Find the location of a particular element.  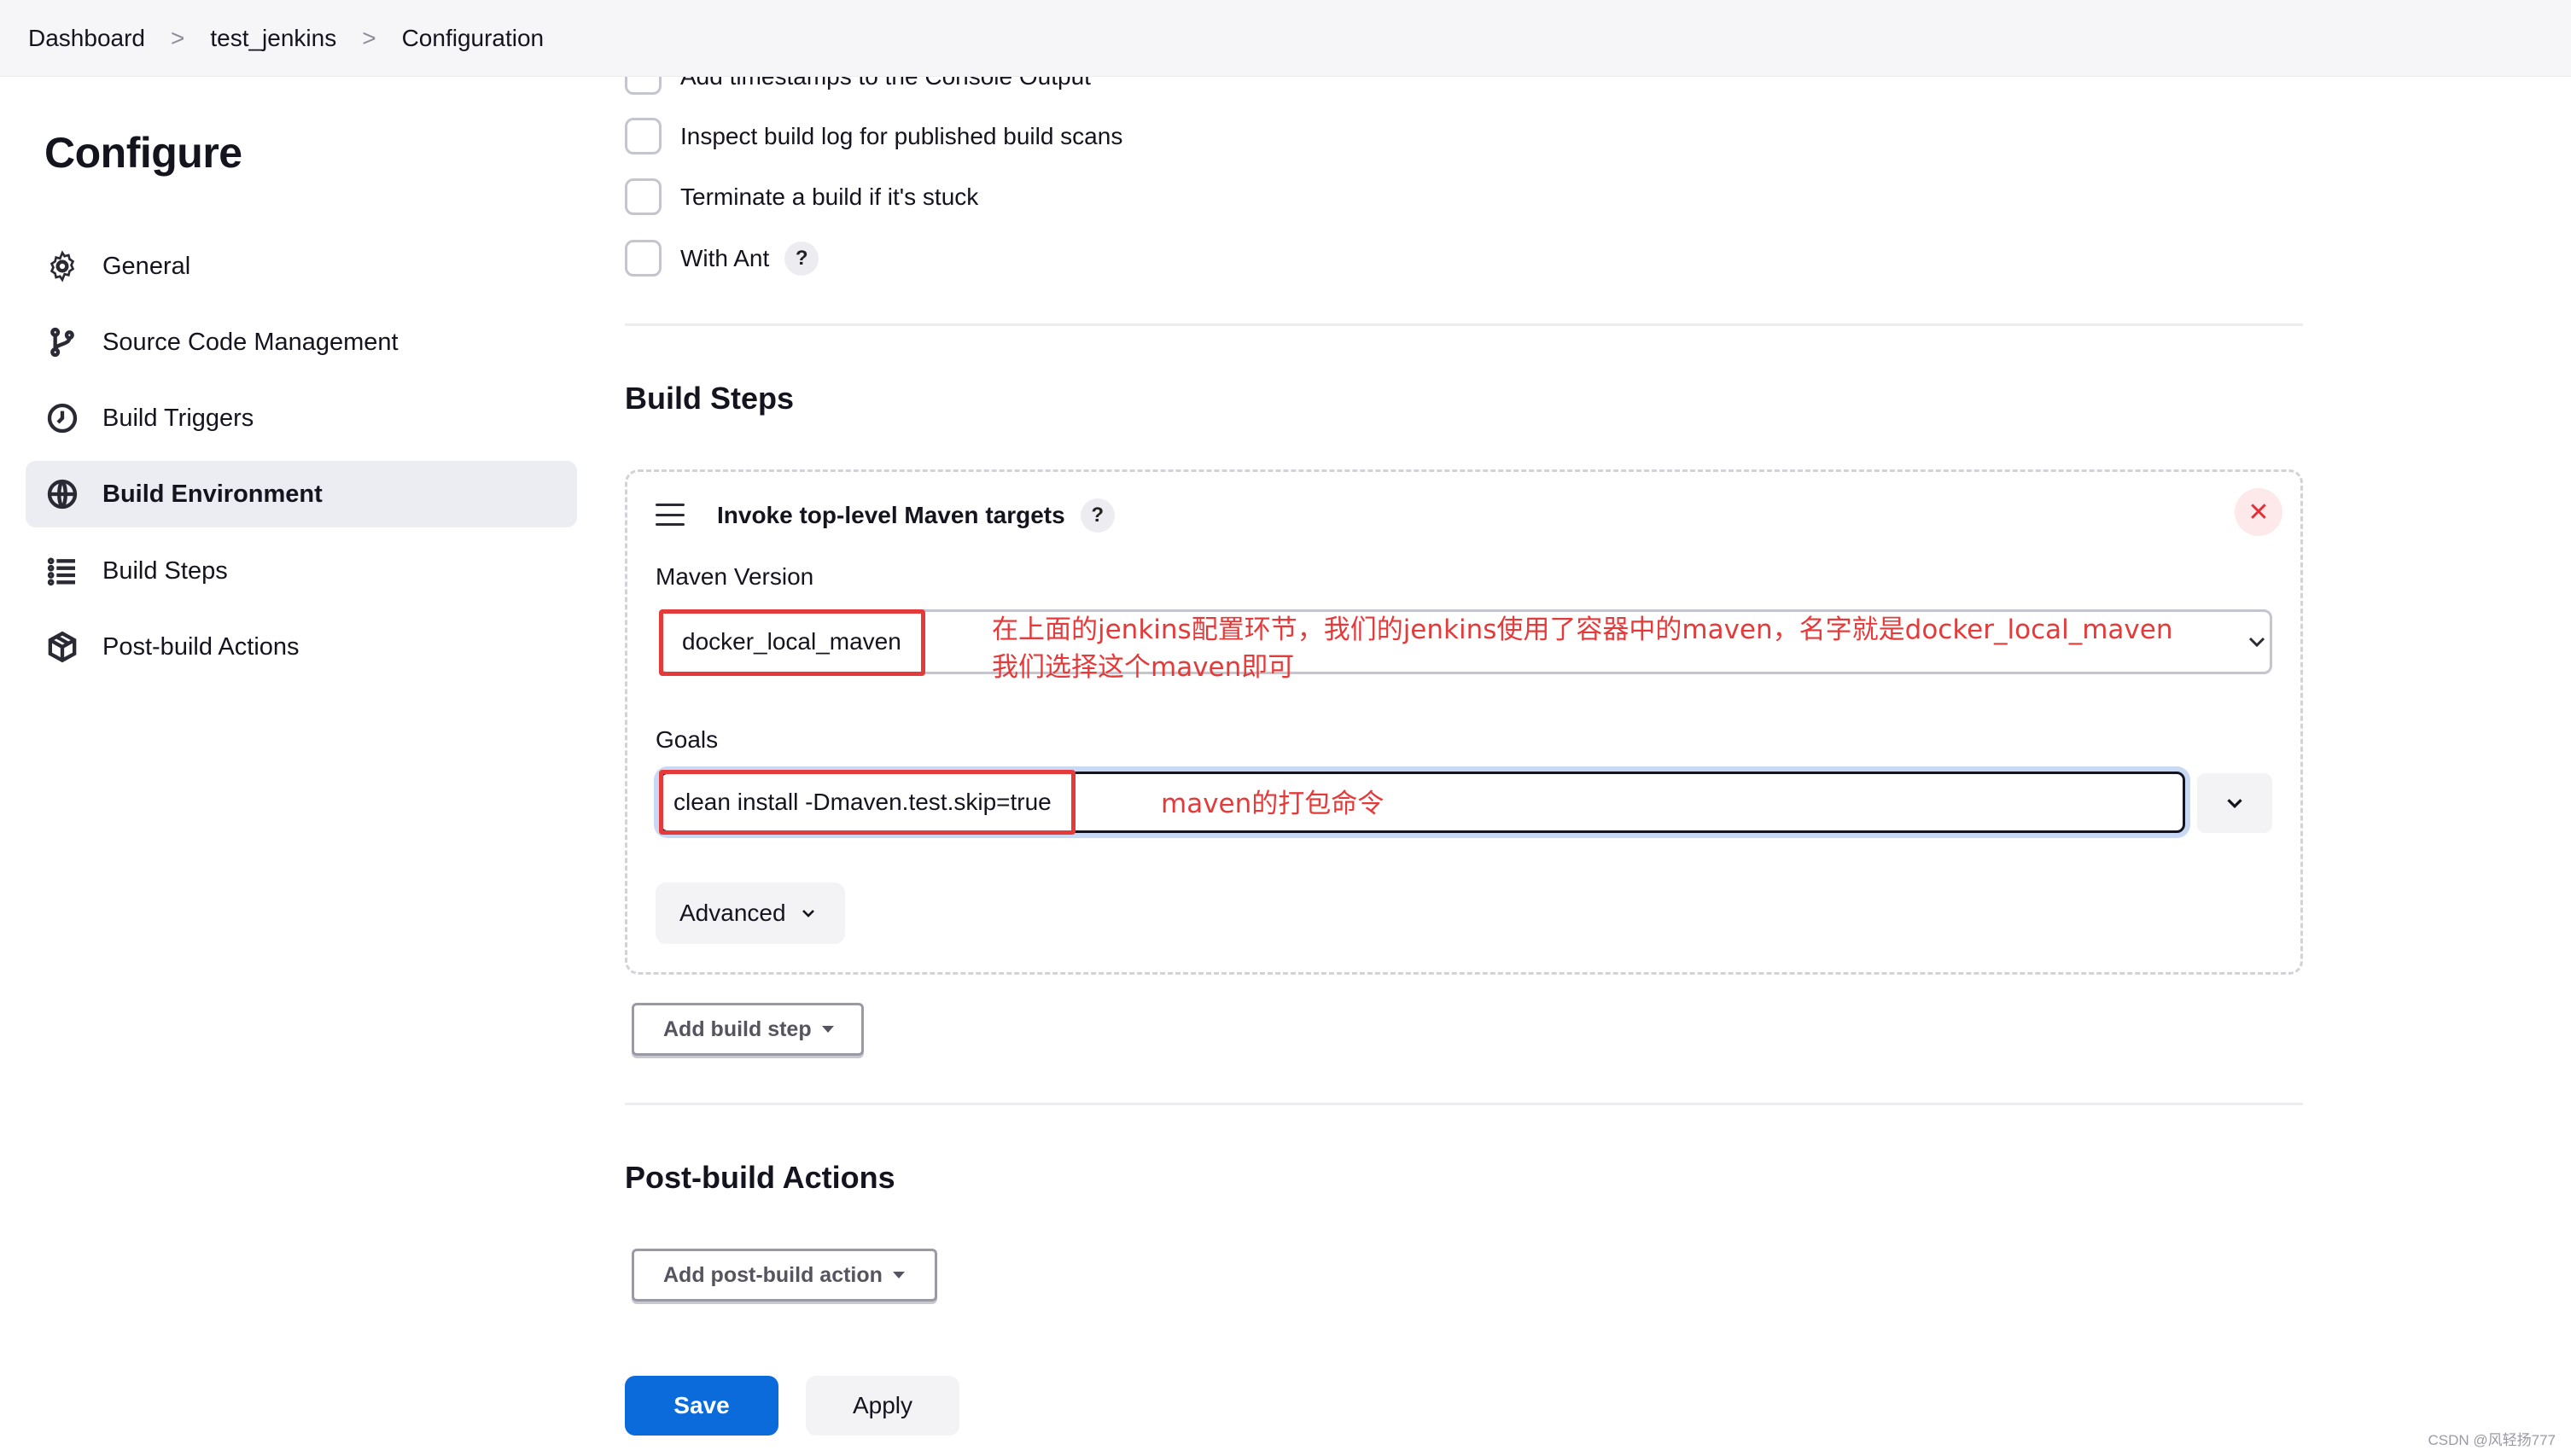

sidebar-item-label: General is located at coordinates (146, 266).